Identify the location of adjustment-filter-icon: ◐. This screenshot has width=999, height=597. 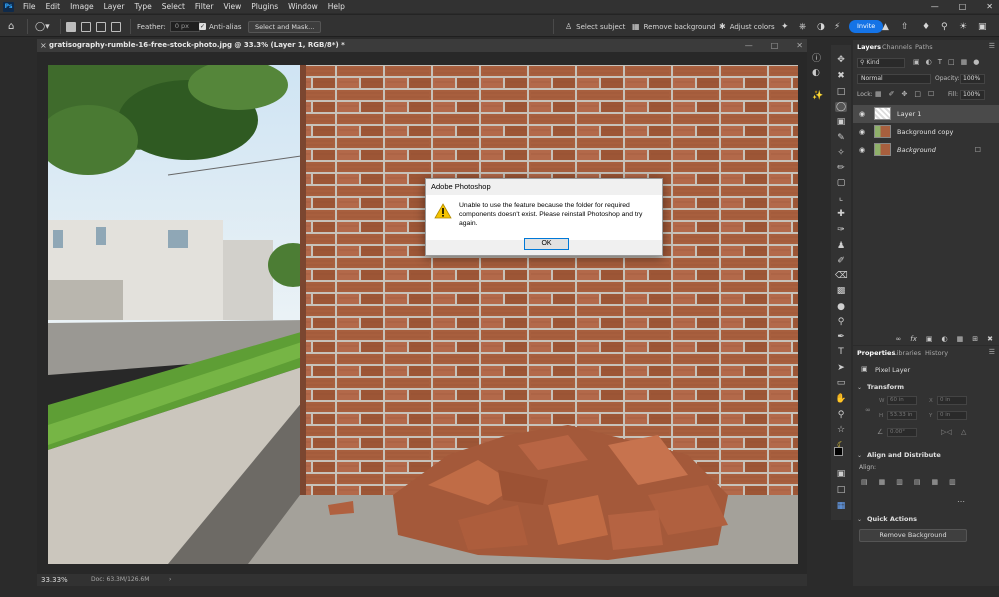
(929, 62).